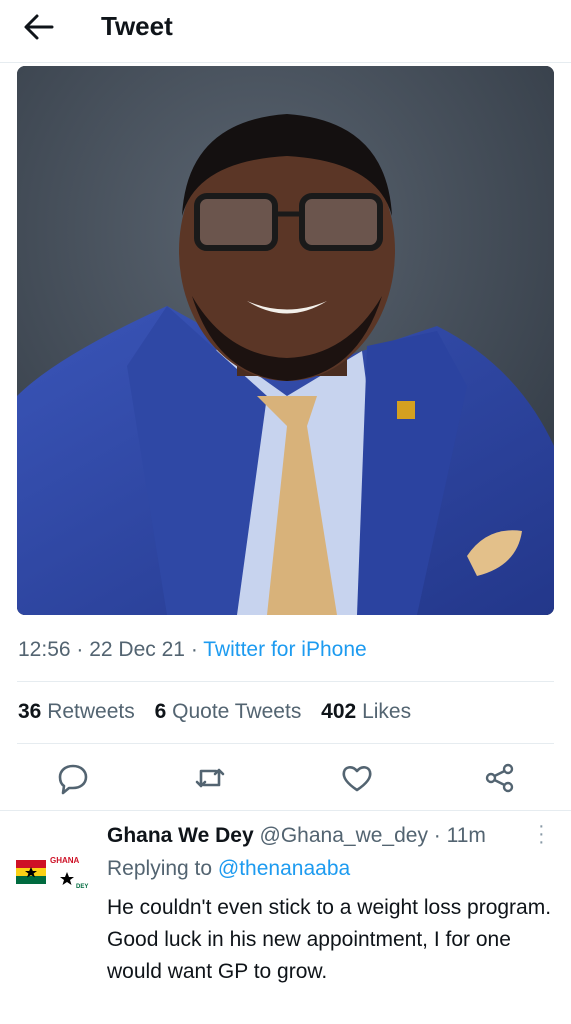 The image size is (571, 1024). Describe the element at coordinates (160, 868) in the screenshot. I see `replying-to-label: Replying to` at that location.